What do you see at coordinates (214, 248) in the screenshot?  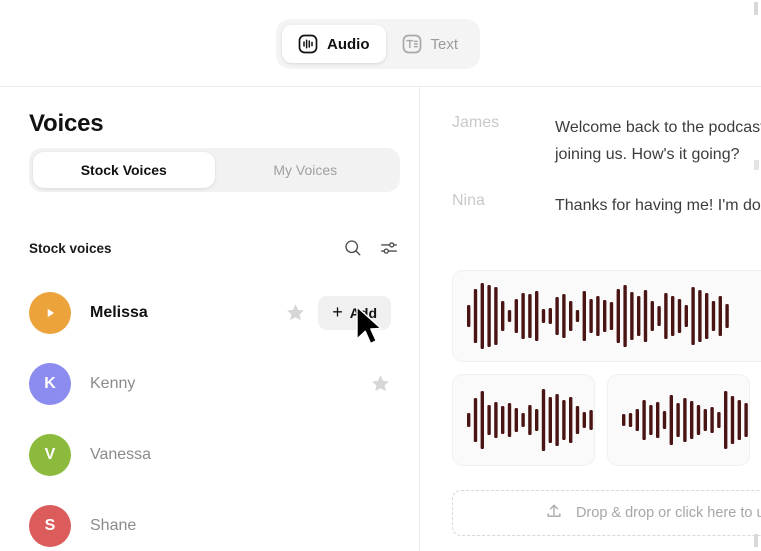 I see `stock-voices-header: Stock voices` at bounding box center [214, 248].